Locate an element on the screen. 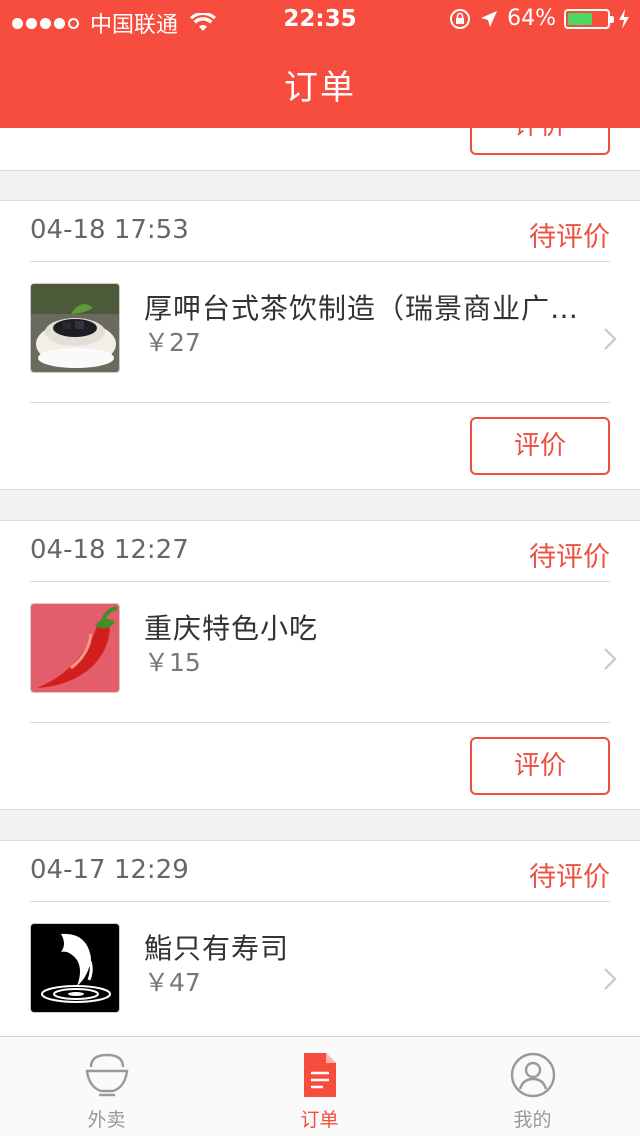 The width and height of the screenshot is (640, 1136). navigation-header: 中国联通 22:35 64% 订单 is located at coordinates (320, 64).